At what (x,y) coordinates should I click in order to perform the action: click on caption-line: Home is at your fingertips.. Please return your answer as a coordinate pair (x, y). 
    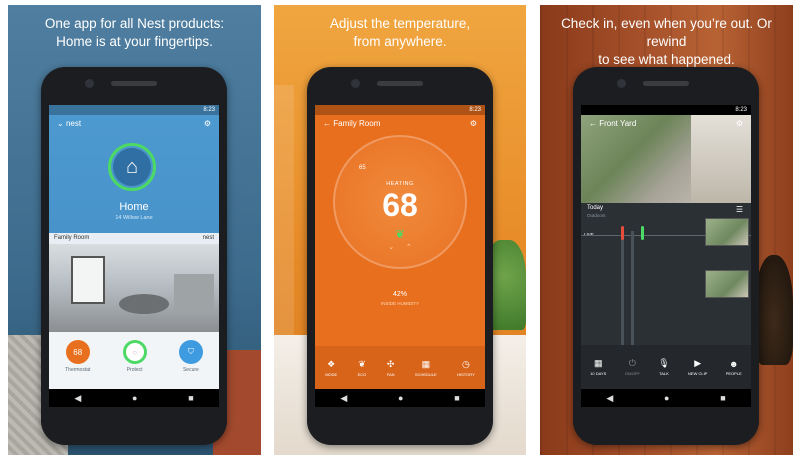
    Looking at the image, I should click on (134, 41).